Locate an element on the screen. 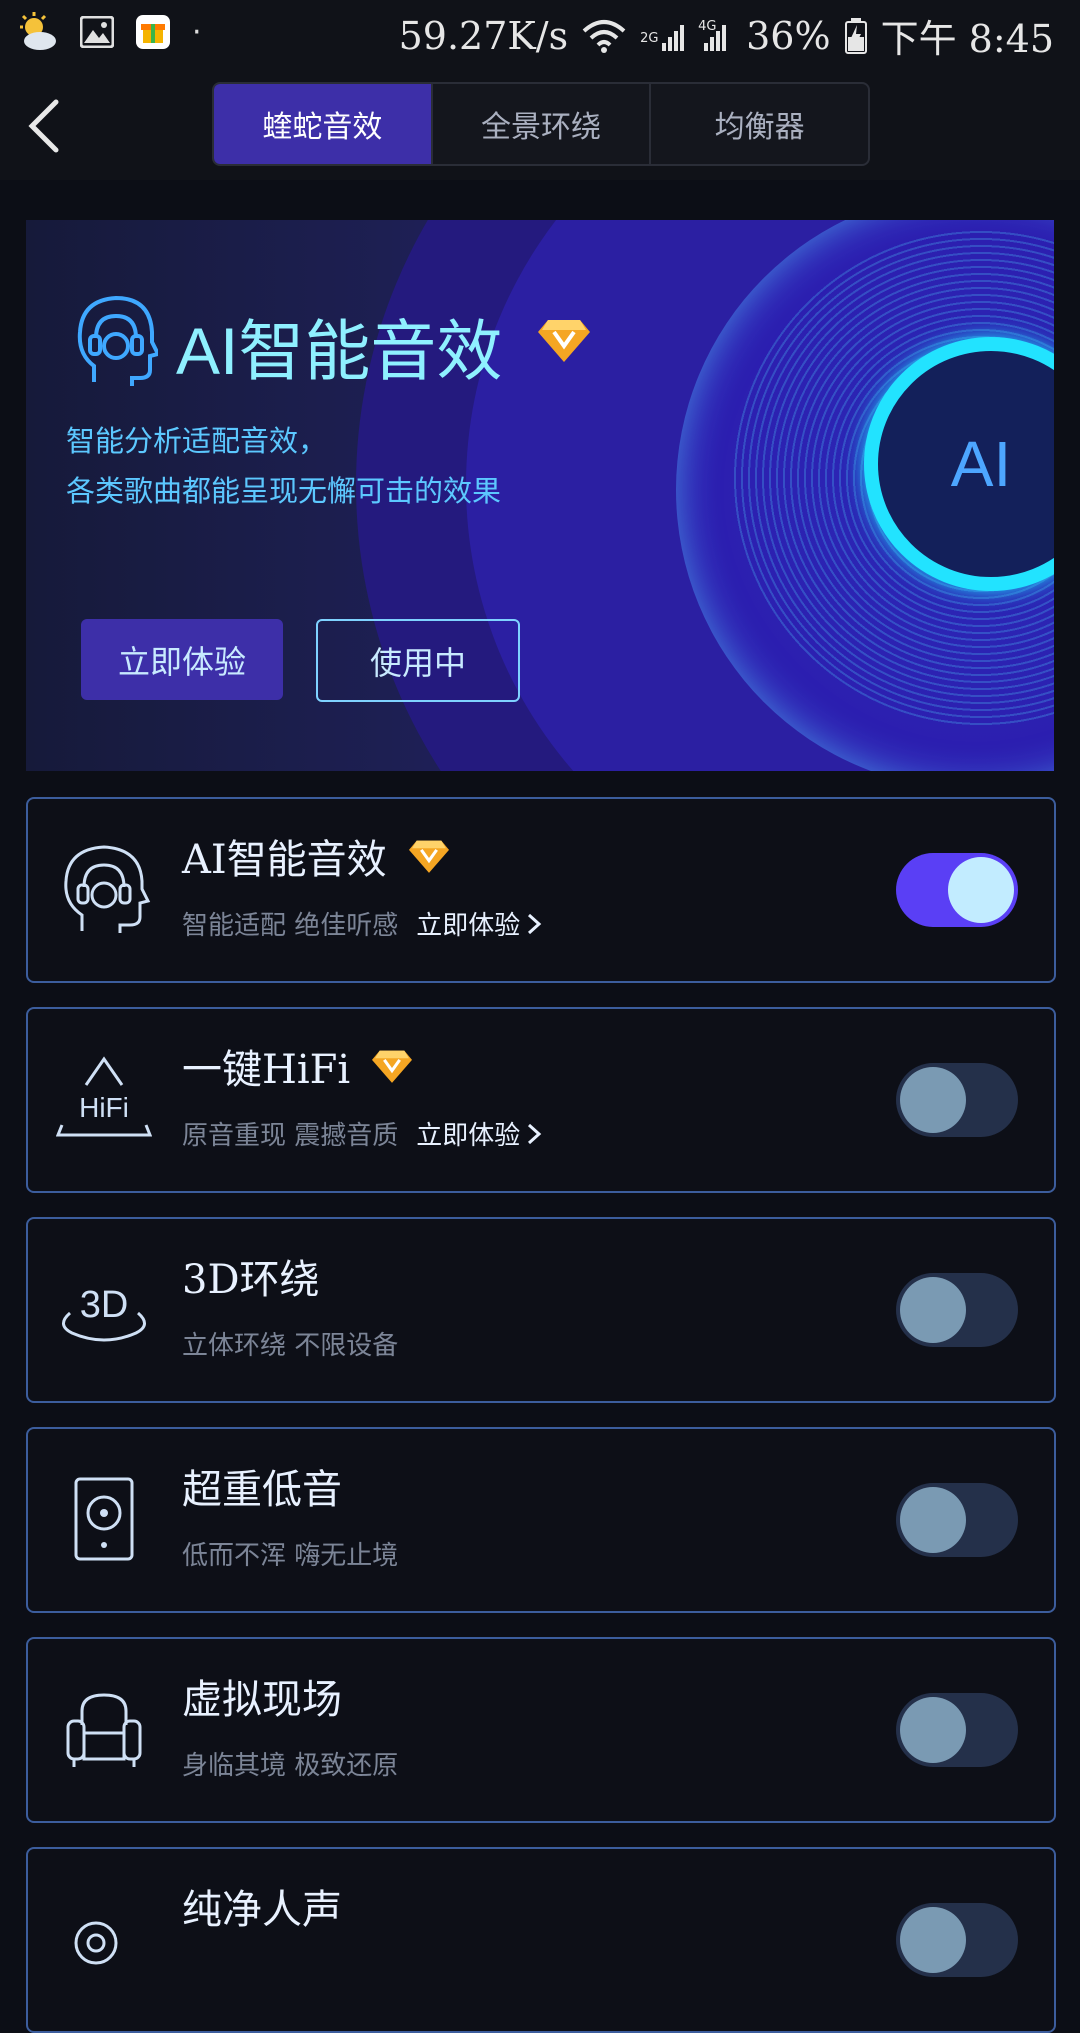 This screenshot has width=1080, height=2033. signal-4g-icon: 4G is located at coordinates (715, 36).